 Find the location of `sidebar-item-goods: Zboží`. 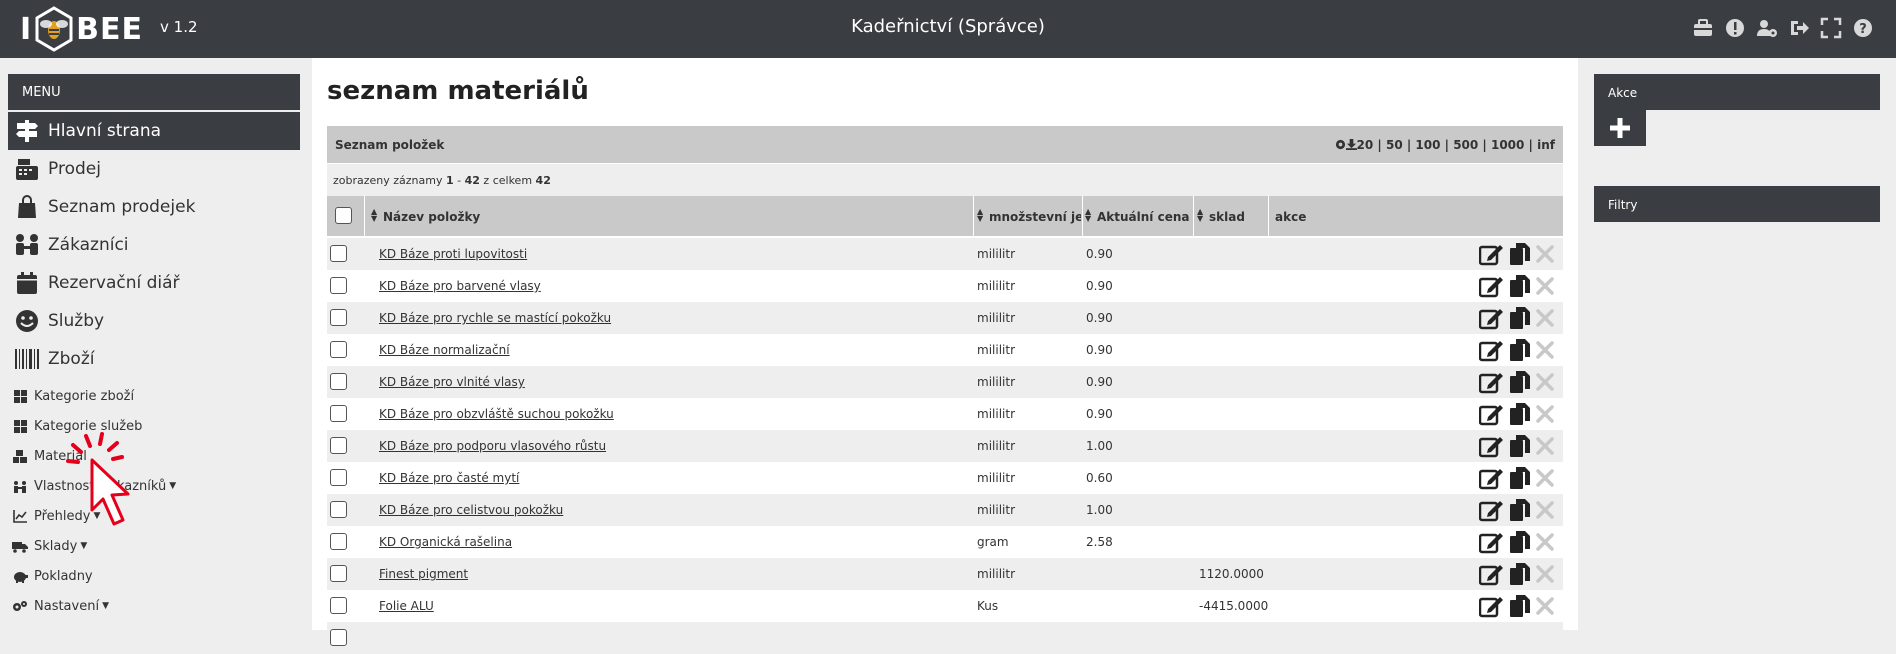

sidebar-item-goods: Zboží is located at coordinates (154, 359).